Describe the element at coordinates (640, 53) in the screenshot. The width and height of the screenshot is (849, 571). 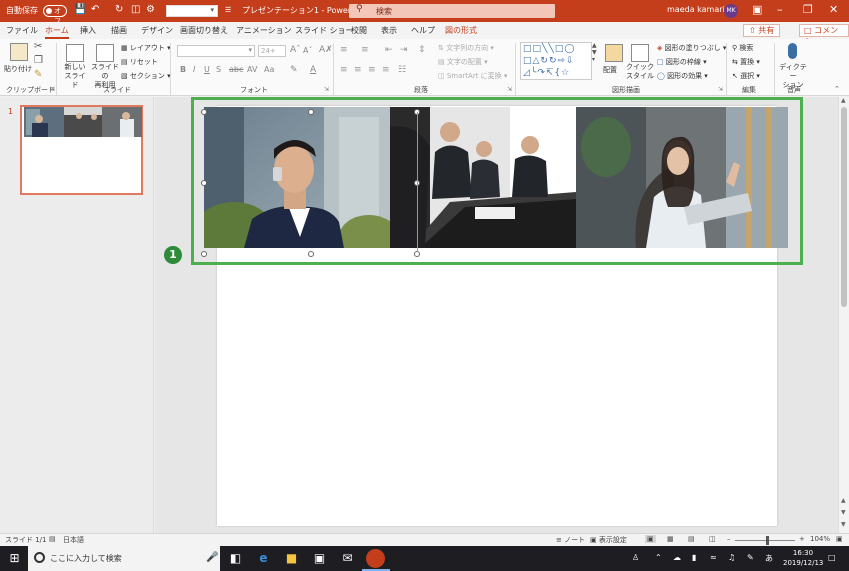
I see `quick-styles-icon` at that location.